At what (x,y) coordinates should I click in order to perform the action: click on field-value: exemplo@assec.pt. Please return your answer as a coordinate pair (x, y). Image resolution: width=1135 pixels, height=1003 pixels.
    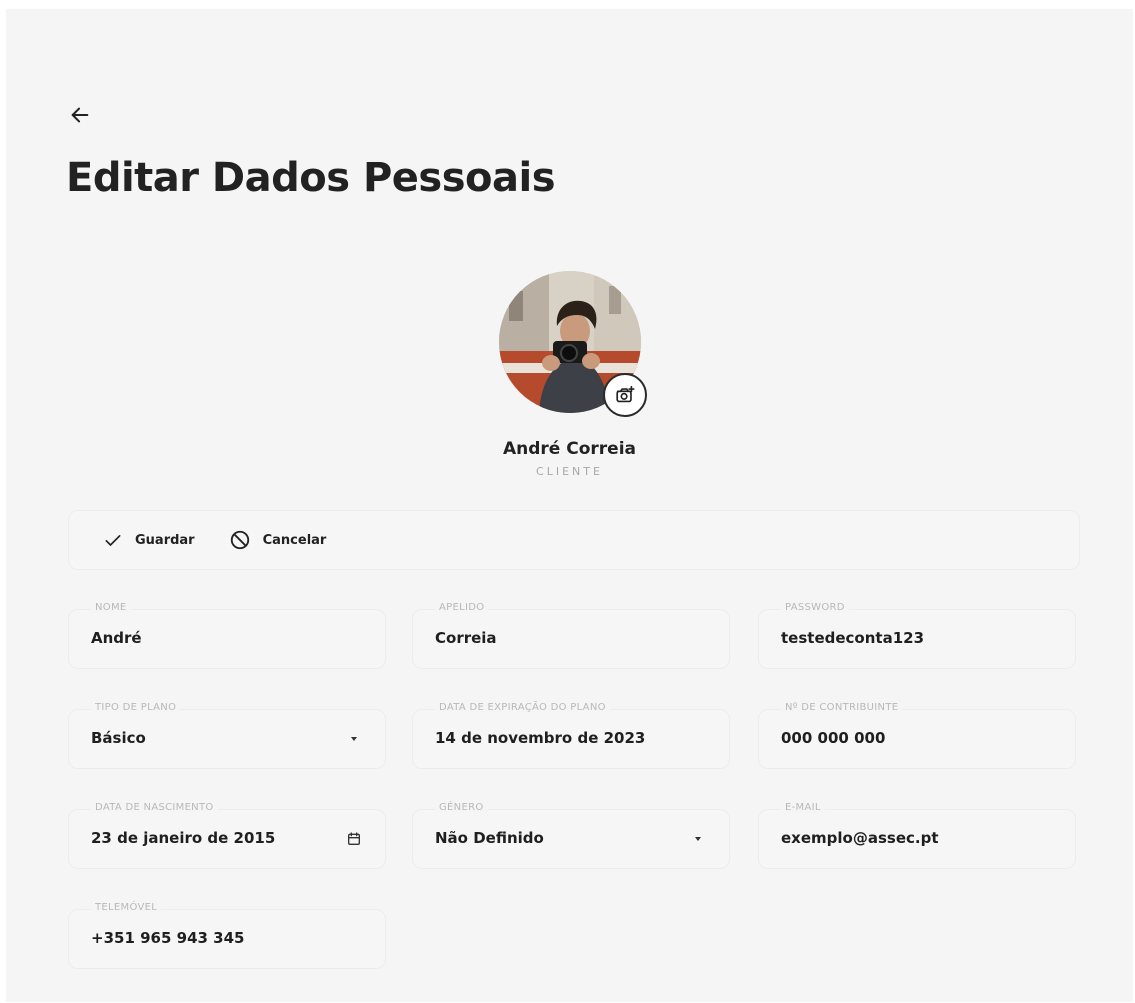
    Looking at the image, I should click on (860, 838).